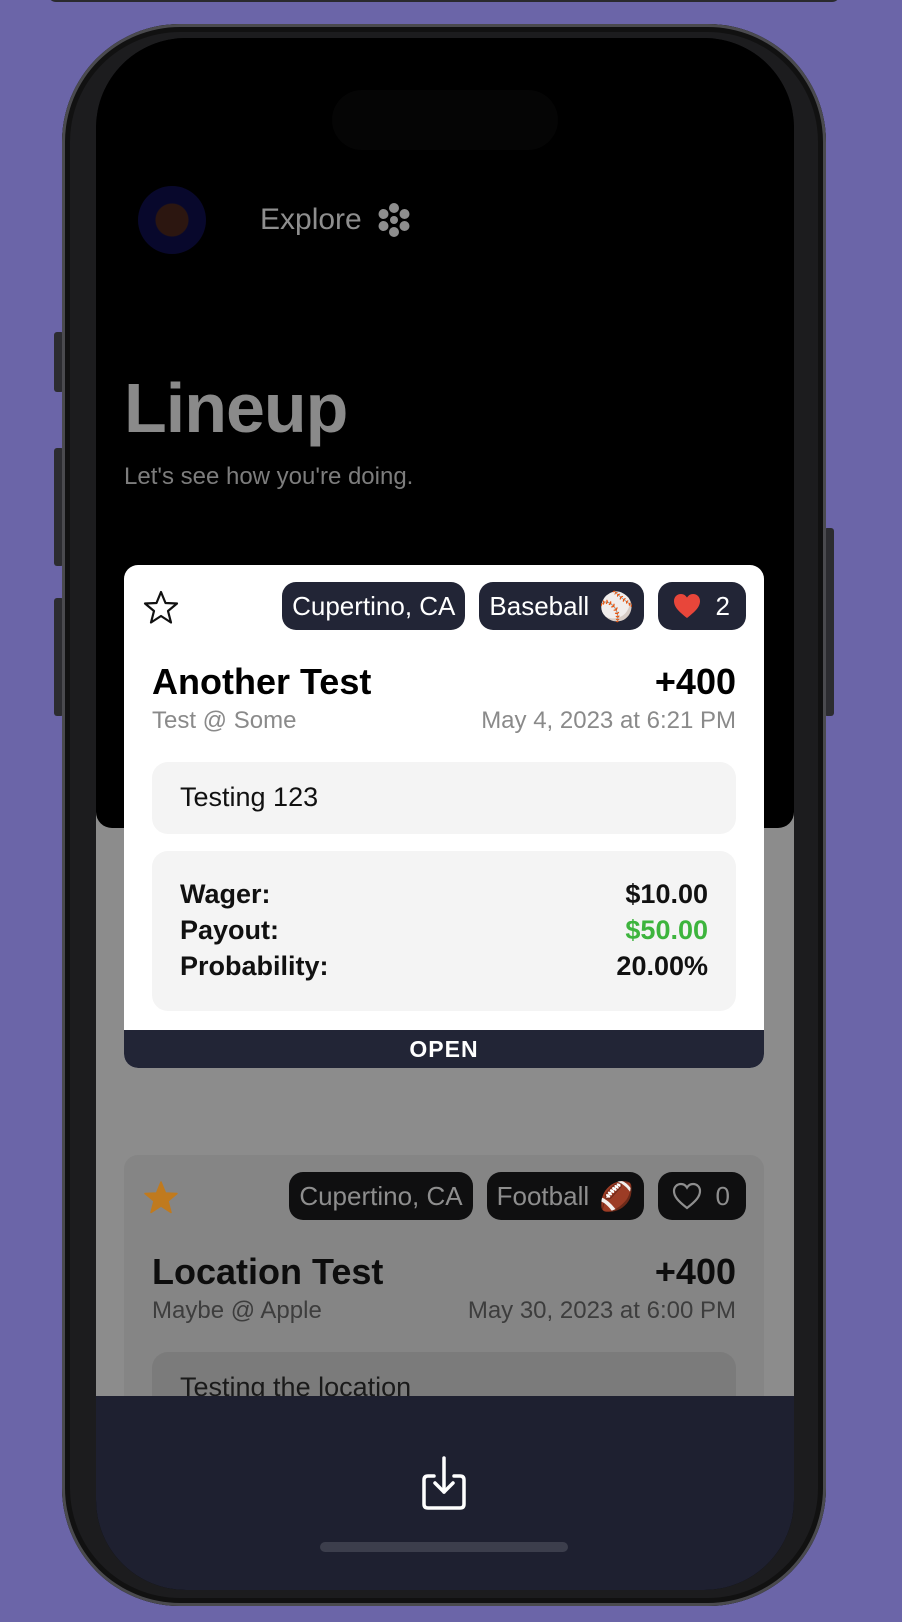 This screenshot has width=902, height=1622. Describe the element at coordinates (237, 1310) in the screenshot. I see `bet-matchup: Maybe @ Apple` at that location.